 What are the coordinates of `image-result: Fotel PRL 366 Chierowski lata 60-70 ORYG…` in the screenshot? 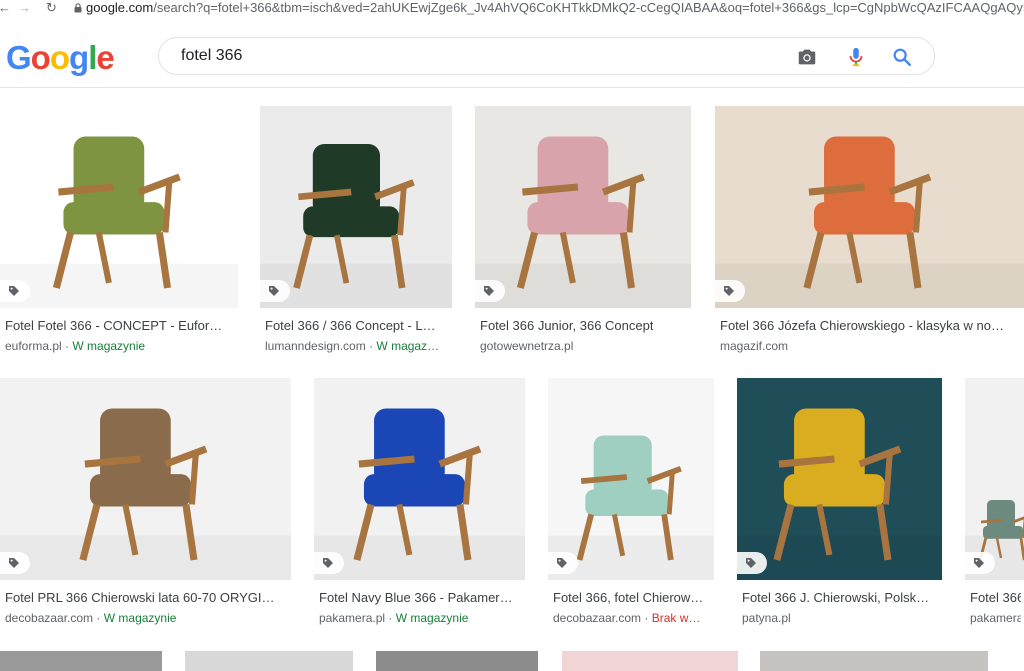 It's located at (145, 508).